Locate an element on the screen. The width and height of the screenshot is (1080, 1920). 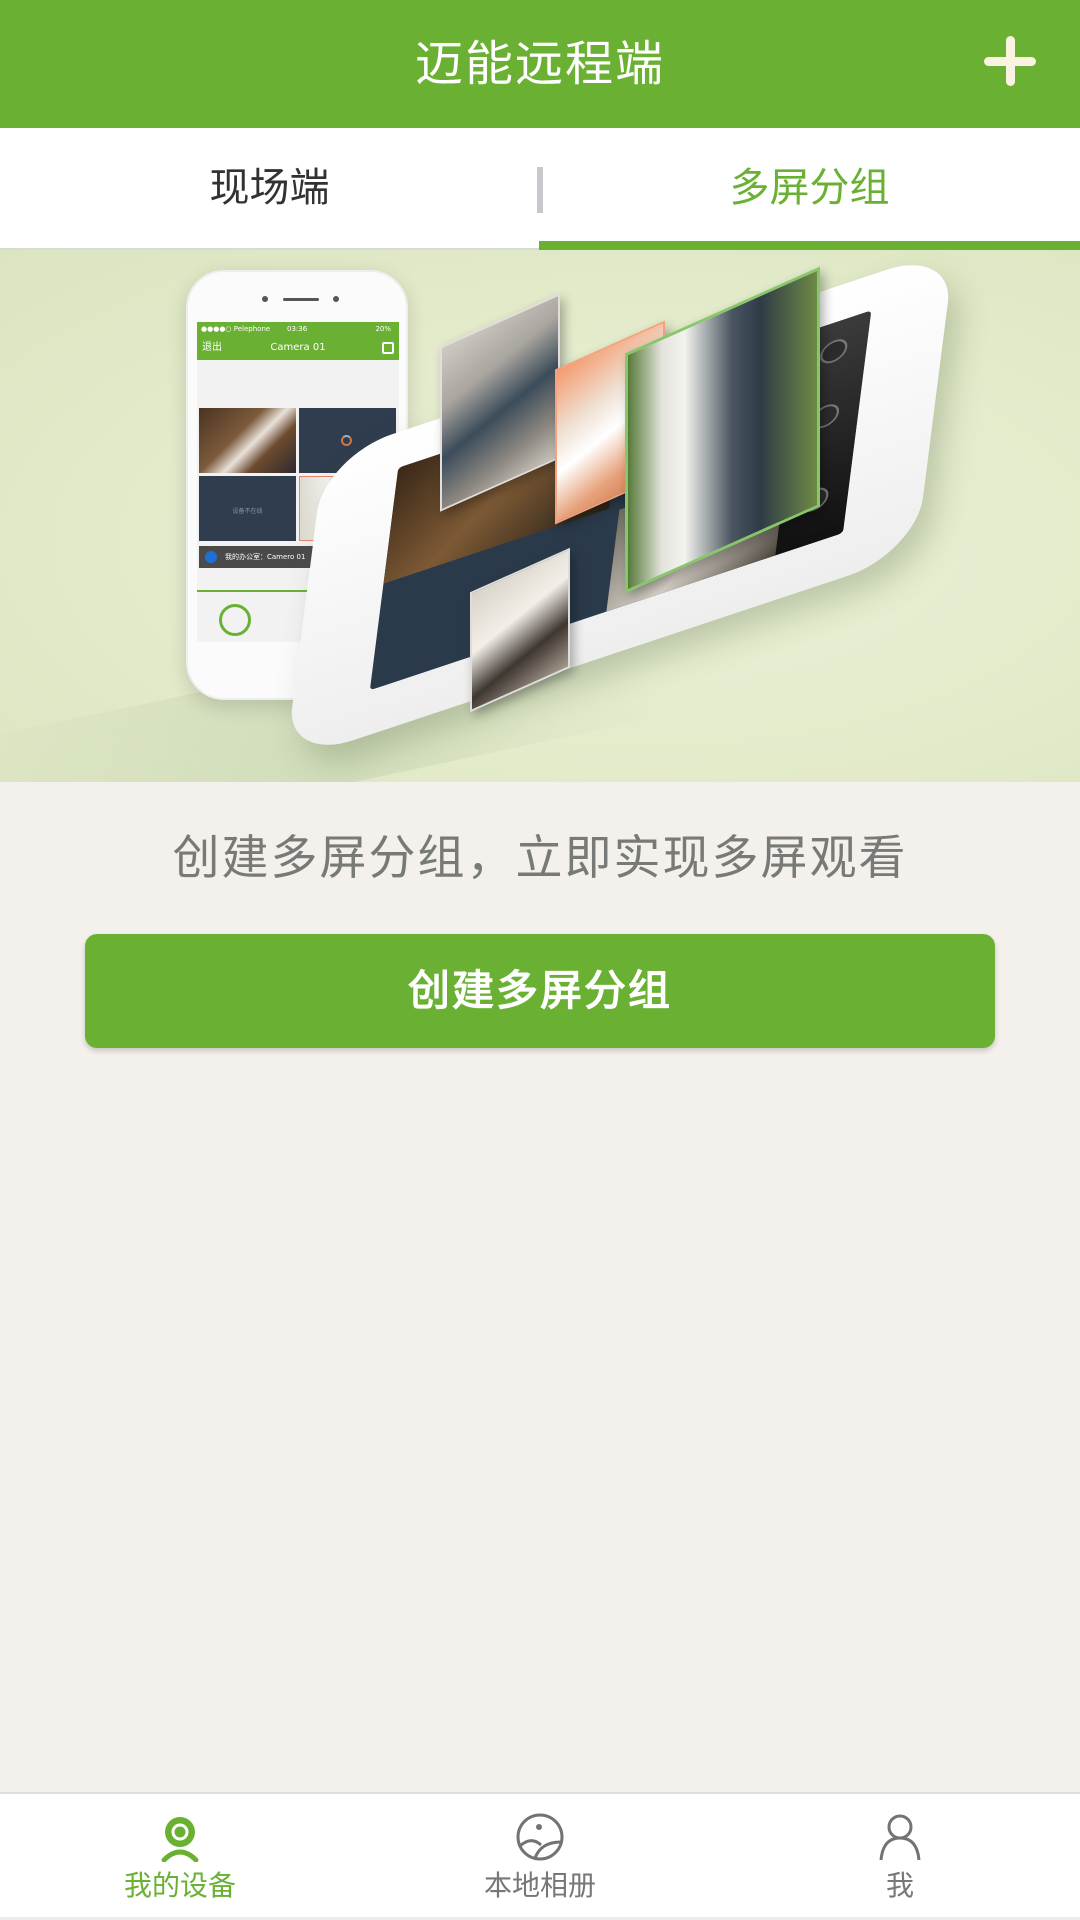
nav-my-devices: 我的设备 is located at coordinates (180, 1857).